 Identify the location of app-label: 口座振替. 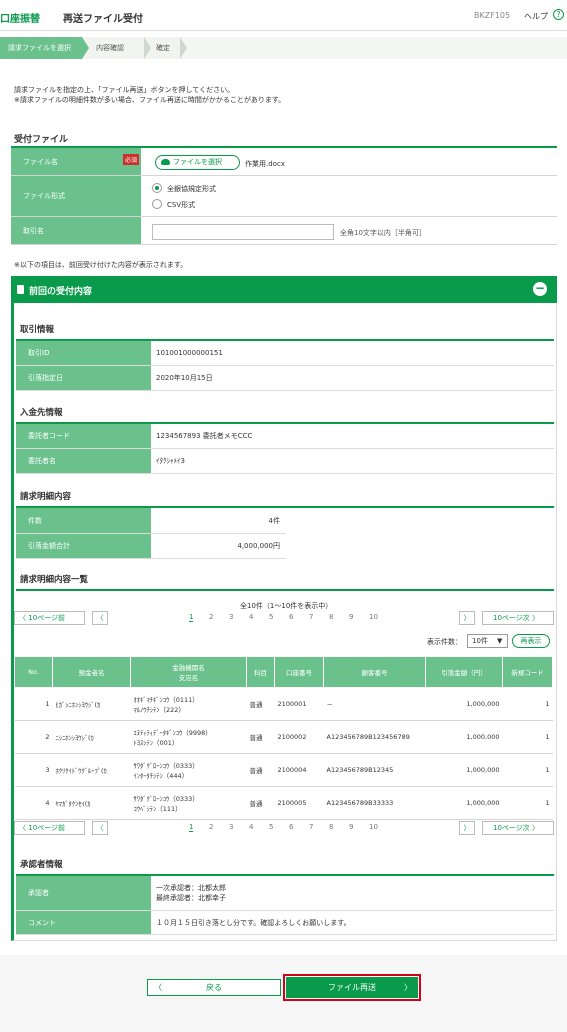
(20, 19).